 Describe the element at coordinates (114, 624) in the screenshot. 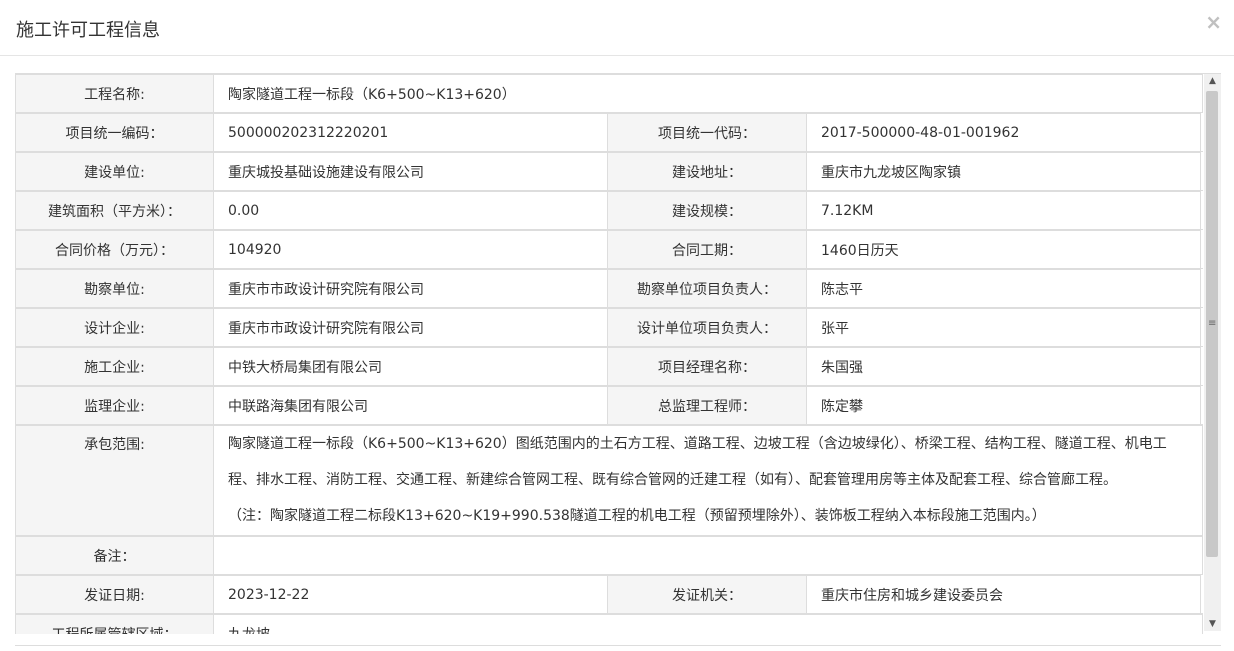

I see `jurisdiction-label: 工程所属管辖区域：` at that location.